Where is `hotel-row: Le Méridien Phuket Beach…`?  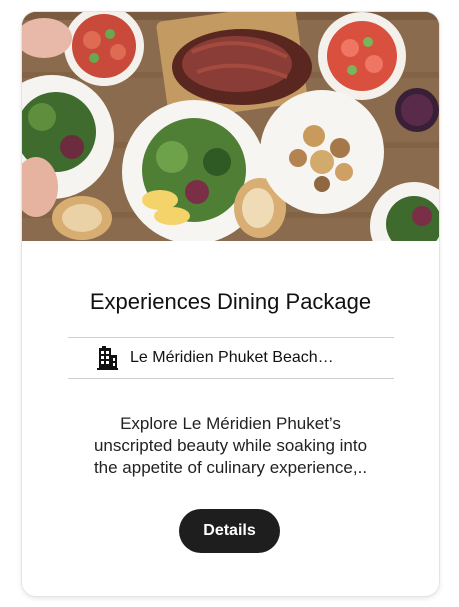 hotel-row: Le Méridien Phuket Beach… is located at coordinates (231, 358).